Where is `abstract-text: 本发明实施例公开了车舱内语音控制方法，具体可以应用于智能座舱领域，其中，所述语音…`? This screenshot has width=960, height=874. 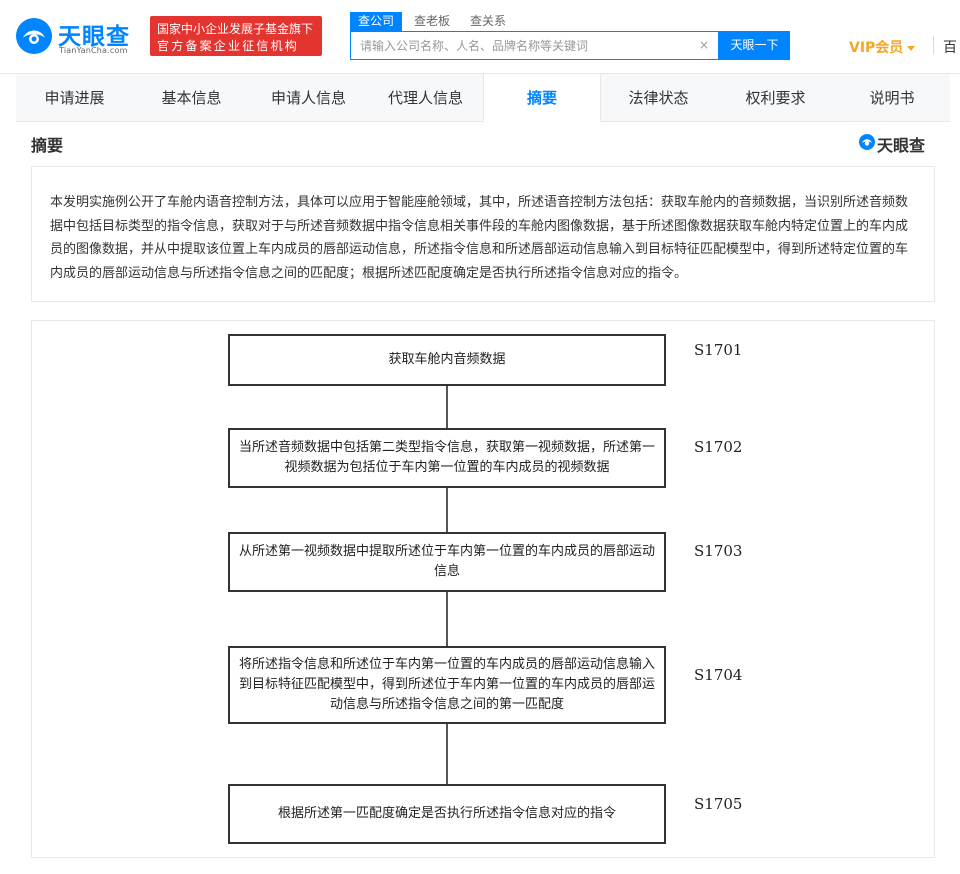 abstract-text: 本发明实施例公开了车舱内语音控制方法，具体可以应用于智能座舱领域，其中，所述语音… is located at coordinates (479, 238).